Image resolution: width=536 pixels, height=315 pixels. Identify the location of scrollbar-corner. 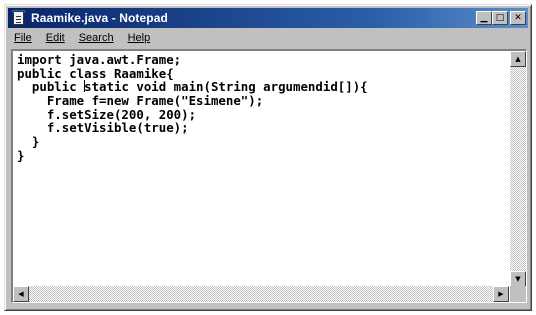
(518, 294).